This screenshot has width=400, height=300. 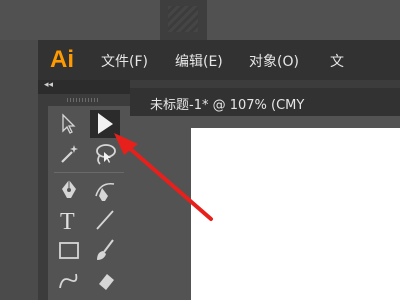 I want to click on paintbrush-tool, so click(x=105, y=250).